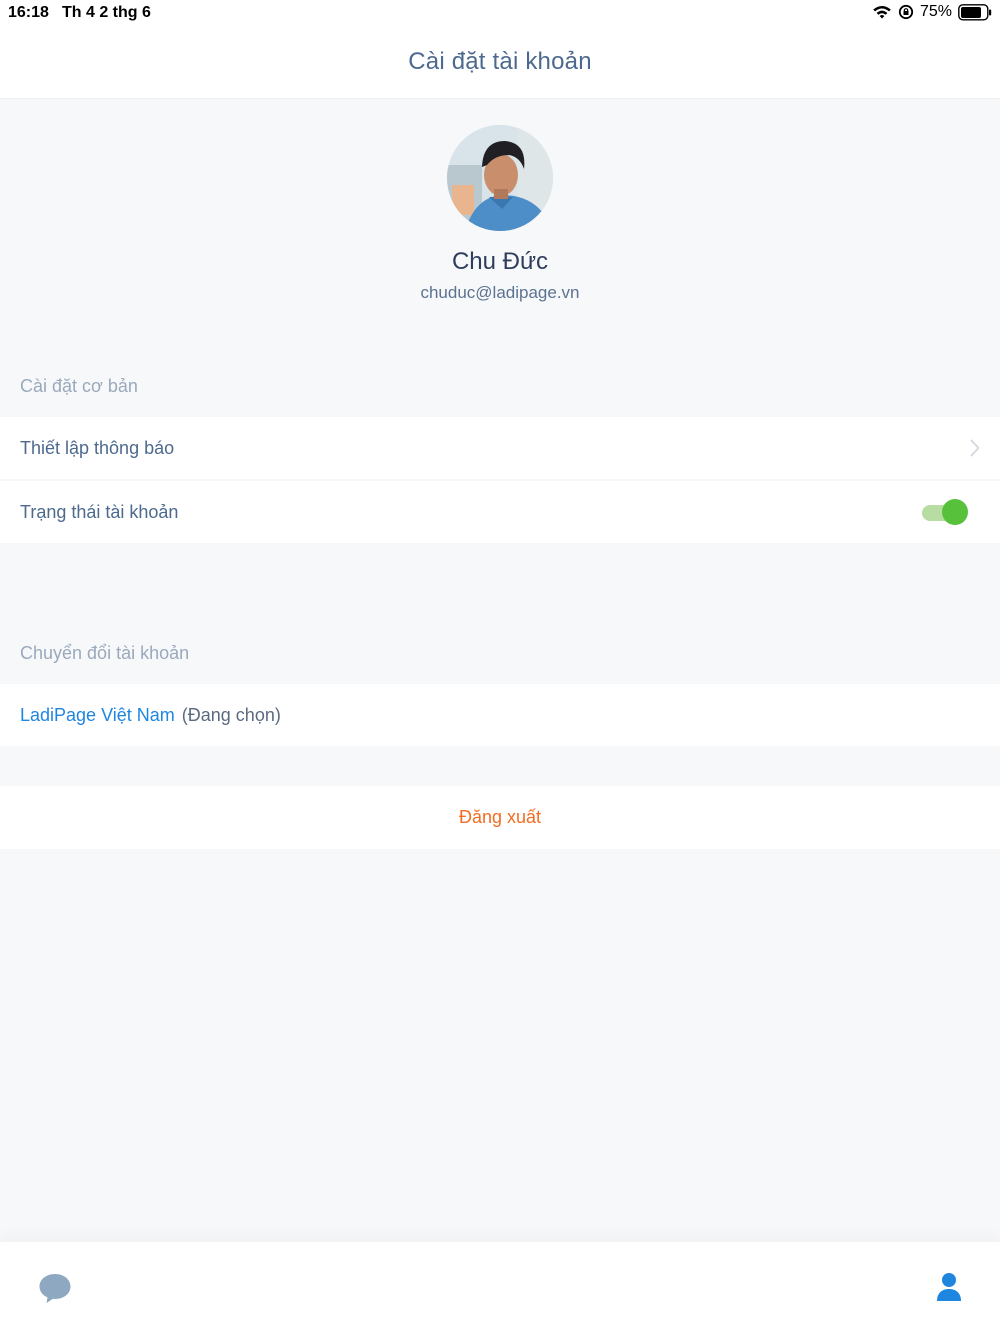 The height and width of the screenshot is (1334, 1000). What do you see at coordinates (106, 12) in the screenshot?
I see `status-date: Th 4 2 thg 6` at bounding box center [106, 12].